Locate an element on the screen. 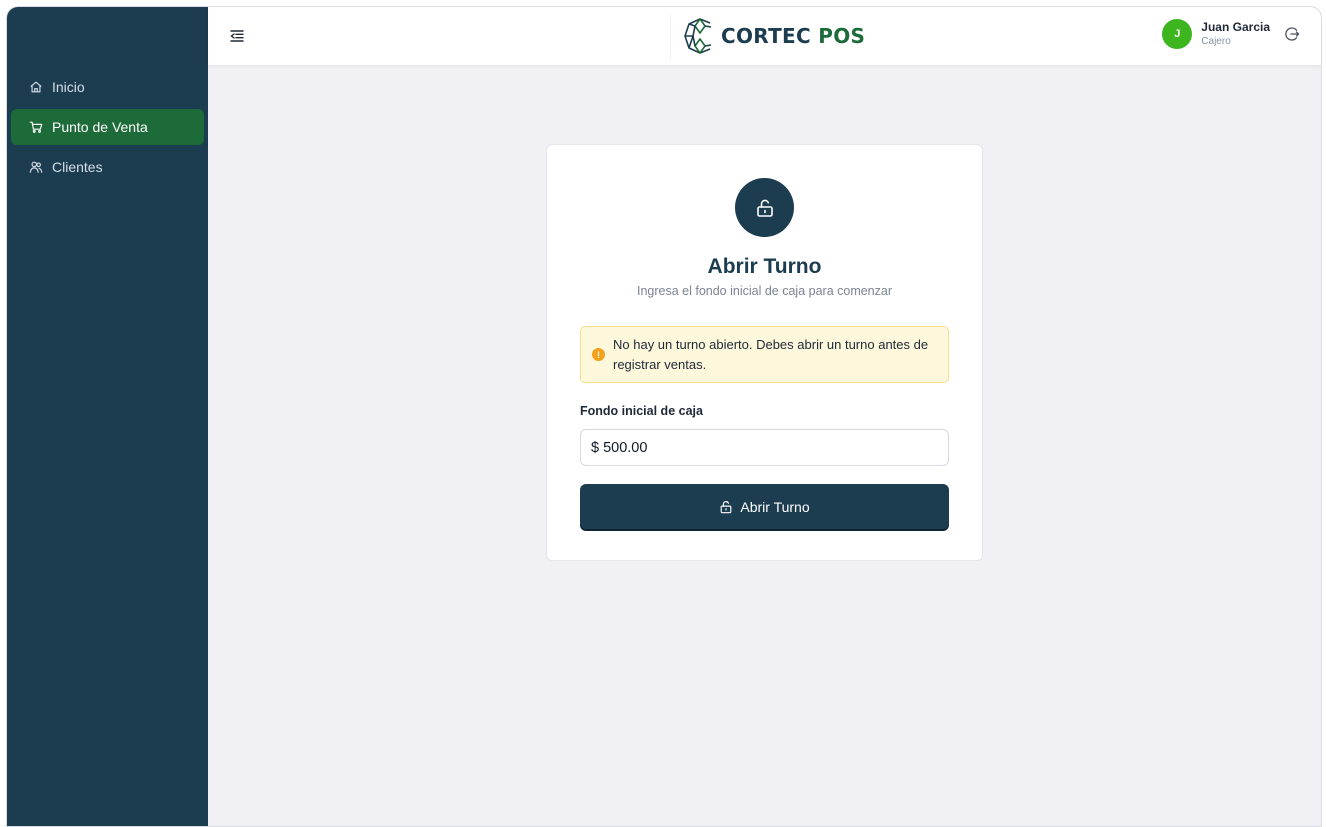  brand-name: CORTEC POS is located at coordinates (793, 36).